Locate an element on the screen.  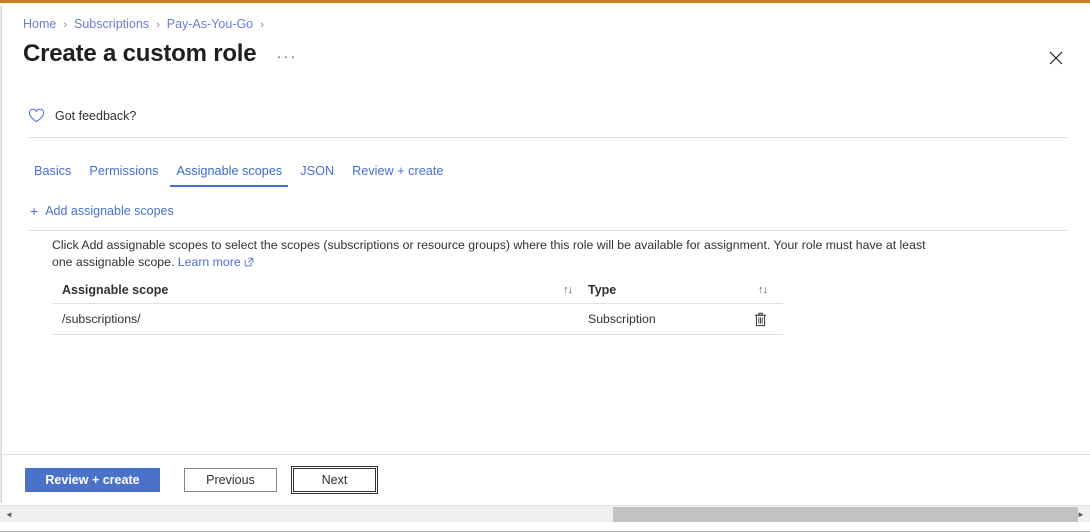
command-bar: + Add assignable scopes is located at coordinates (548, 214).